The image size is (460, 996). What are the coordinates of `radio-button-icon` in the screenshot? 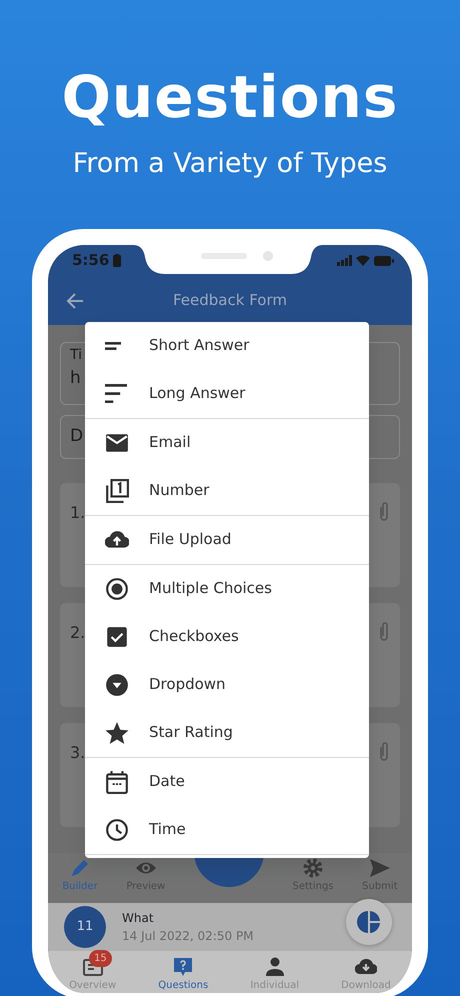 It's located at (117, 588).